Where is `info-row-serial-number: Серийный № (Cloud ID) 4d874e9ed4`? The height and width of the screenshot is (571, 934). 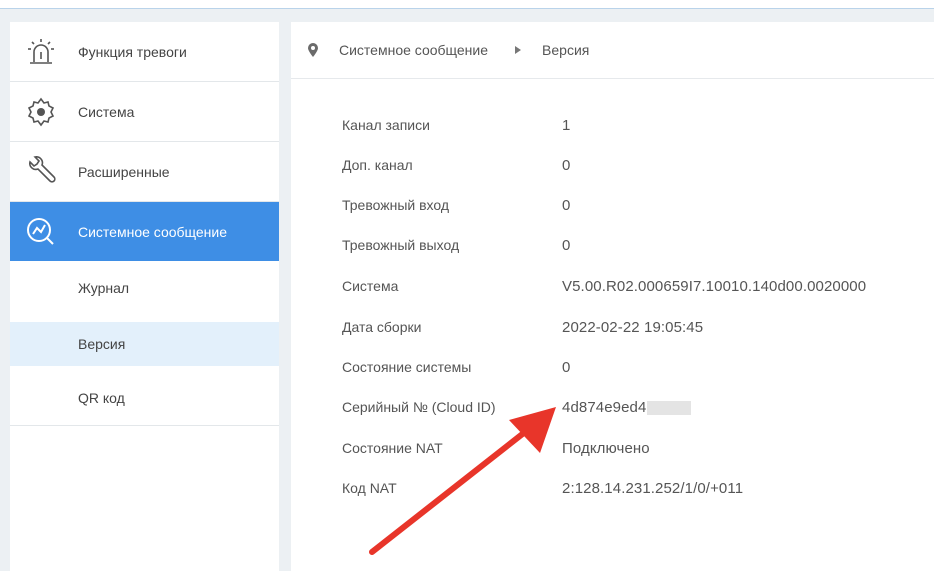
info-row-serial-number: Серийный № (Cloud ID) 4d874e9ed4 is located at coordinates (632, 407).